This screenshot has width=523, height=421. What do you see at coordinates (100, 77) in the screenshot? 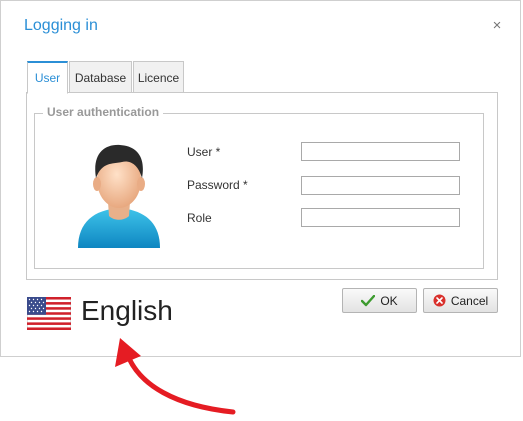
I see `tab-database: Database` at bounding box center [100, 77].